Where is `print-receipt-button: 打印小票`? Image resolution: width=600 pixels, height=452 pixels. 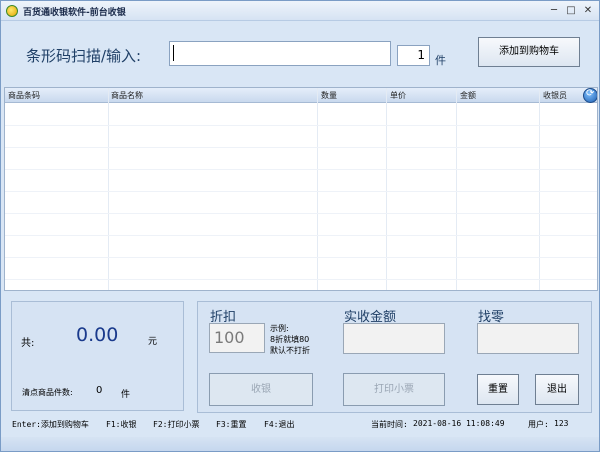
print-receipt-button: 打印小票 is located at coordinates (394, 389).